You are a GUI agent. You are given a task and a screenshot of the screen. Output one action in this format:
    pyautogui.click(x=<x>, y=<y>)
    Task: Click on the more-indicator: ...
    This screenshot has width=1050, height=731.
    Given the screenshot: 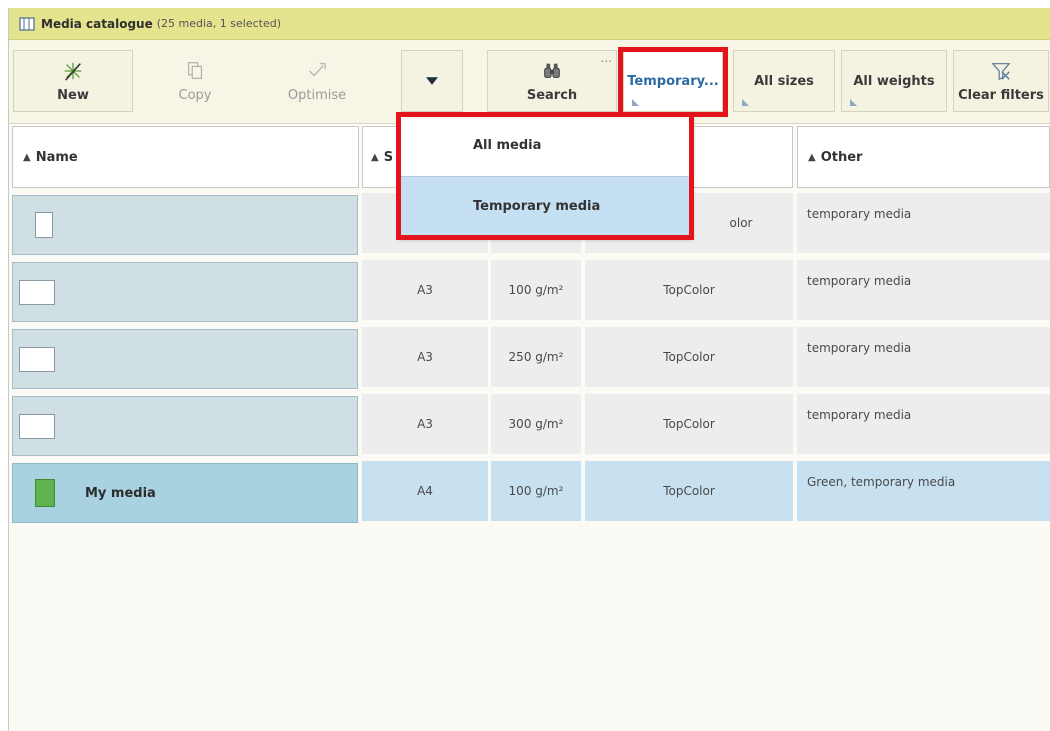 What is the action you would take?
    pyautogui.click(x=606, y=58)
    